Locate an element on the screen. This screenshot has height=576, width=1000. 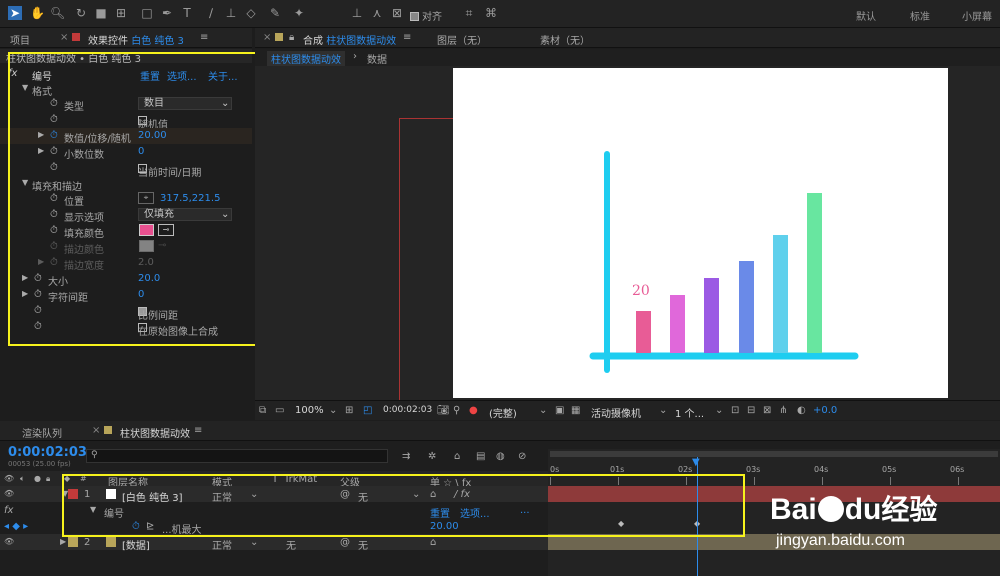
roto-brush-tool-icon: ✎ is located at coordinates (275, 13).